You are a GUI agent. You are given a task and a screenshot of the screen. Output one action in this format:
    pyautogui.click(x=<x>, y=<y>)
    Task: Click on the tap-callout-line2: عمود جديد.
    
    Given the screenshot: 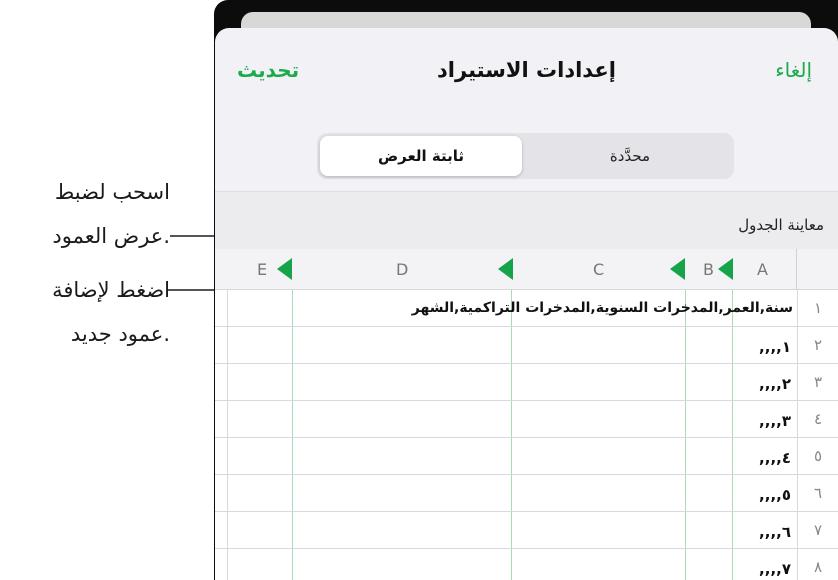 What is the action you would take?
    pyautogui.click(x=120, y=334)
    